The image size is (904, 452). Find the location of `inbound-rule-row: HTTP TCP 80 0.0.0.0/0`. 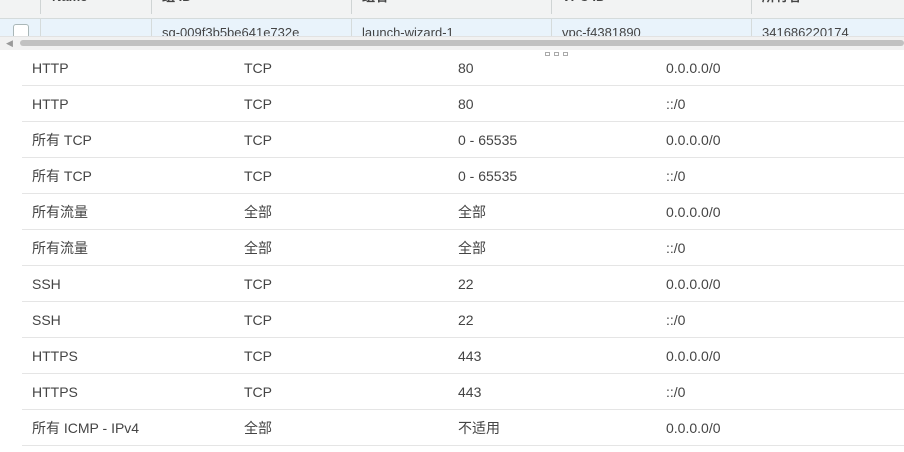

inbound-rule-row: HTTP TCP 80 0.0.0.0/0 is located at coordinates (463, 68).